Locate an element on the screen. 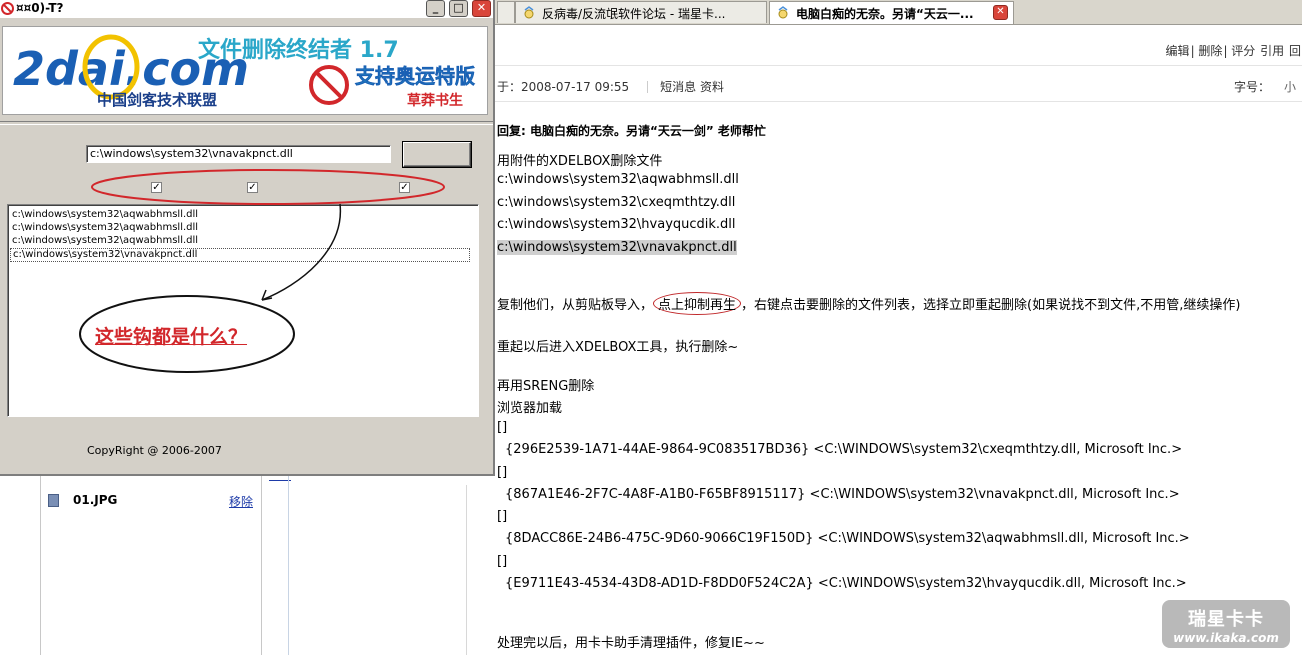 The image size is (1302, 655). brand-watermark: 瑞星卡卡 www.ikaka.com is located at coordinates (1226, 624).